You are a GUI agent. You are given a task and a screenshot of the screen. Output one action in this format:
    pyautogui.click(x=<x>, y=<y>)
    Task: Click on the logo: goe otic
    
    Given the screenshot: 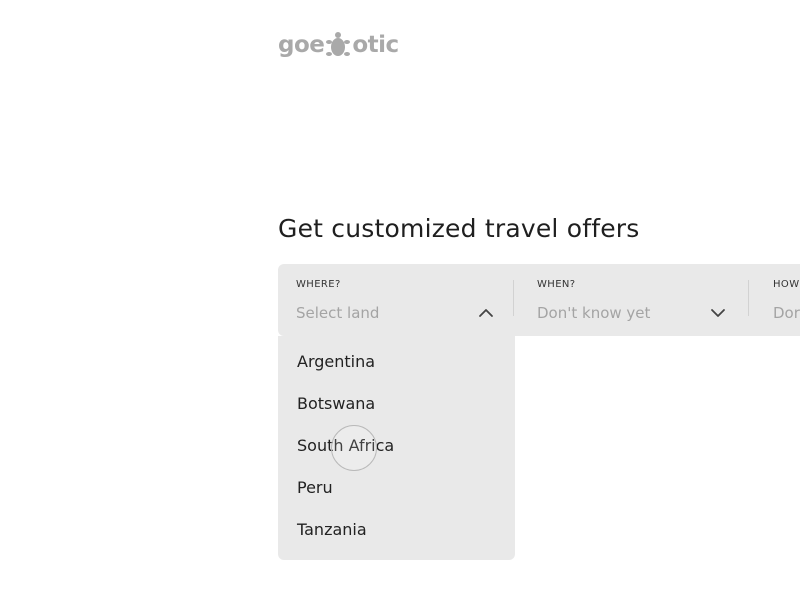 What is the action you would take?
    pyautogui.click(x=338, y=45)
    